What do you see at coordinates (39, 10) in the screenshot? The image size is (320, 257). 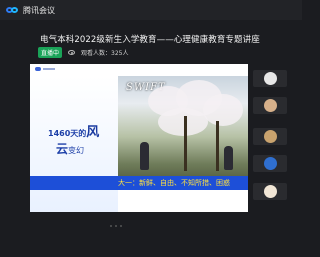 I see `app-name: 腾讯会议` at bounding box center [39, 10].